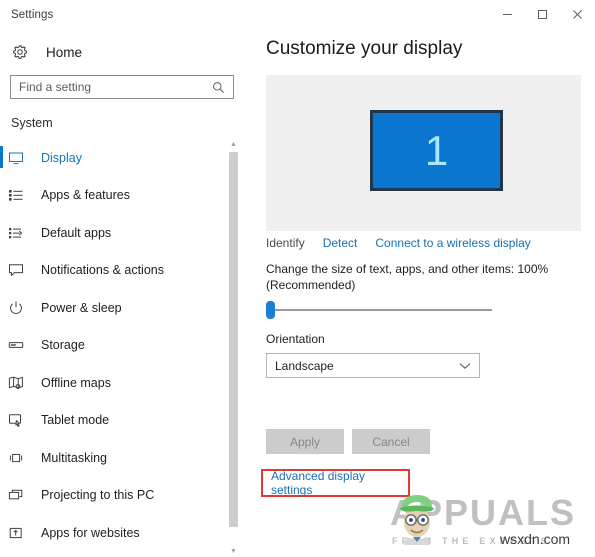 The image size is (595, 557). I want to click on sidebar-item-label: Multitasking, so click(74, 457).